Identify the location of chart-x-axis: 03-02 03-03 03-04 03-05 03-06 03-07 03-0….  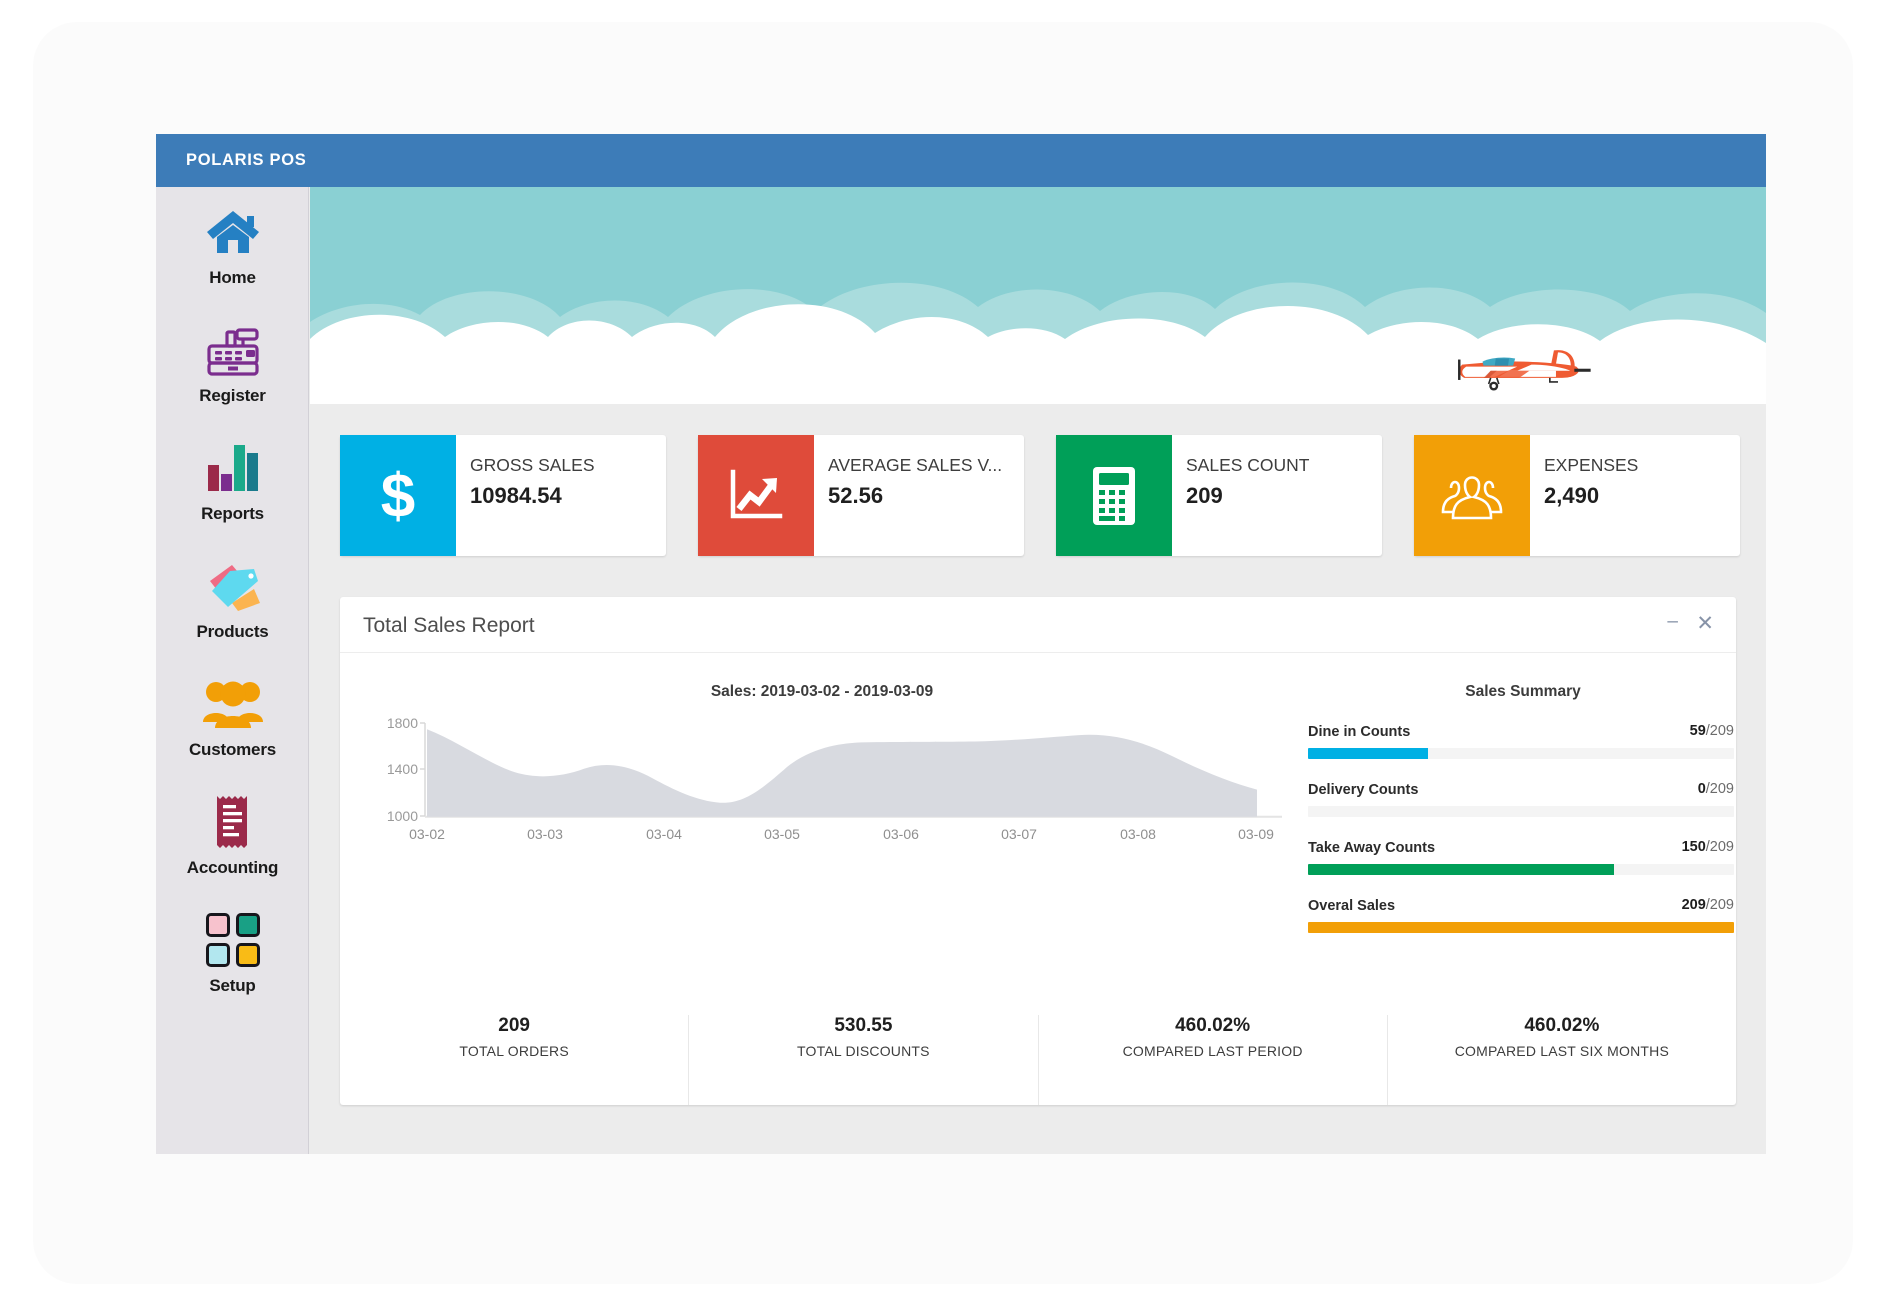
(841, 834).